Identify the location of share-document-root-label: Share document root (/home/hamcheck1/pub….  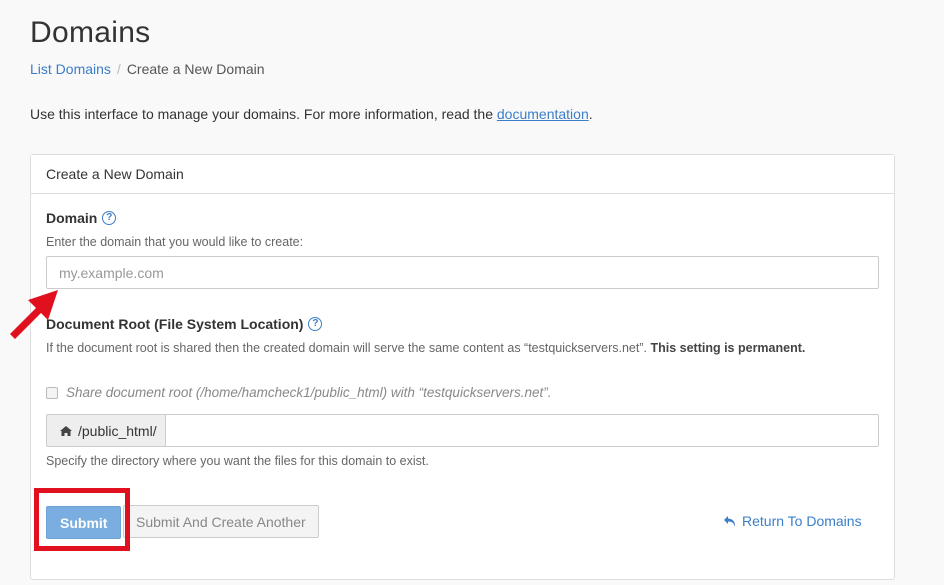
(309, 392).